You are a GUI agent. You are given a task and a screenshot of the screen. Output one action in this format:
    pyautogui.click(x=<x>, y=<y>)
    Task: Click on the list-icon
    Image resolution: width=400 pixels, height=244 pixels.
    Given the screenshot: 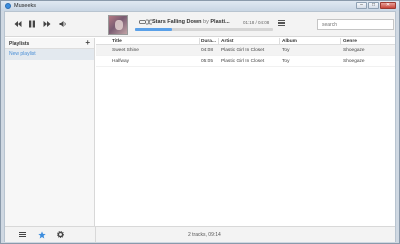 What is the action you would take?
    pyautogui.click(x=281, y=23)
    